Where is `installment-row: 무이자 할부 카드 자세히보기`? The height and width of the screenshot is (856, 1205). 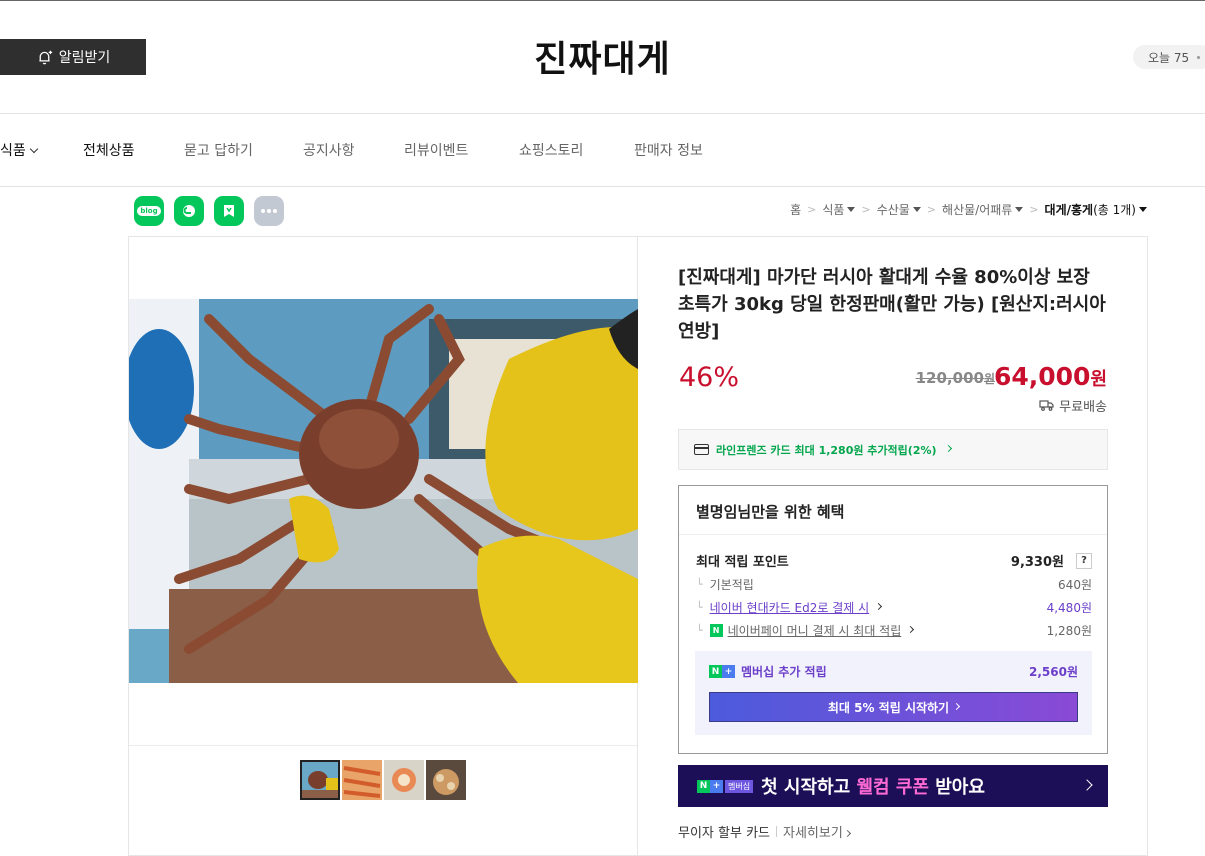 installment-row: 무이자 할부 카드 자세히보기 is located at coordinates (764, 831).